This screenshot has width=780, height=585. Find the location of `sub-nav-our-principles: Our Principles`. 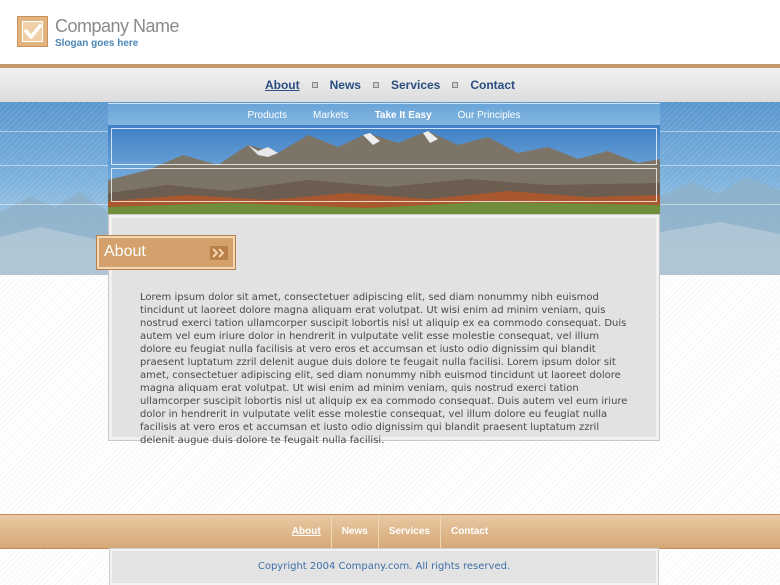

sub-nav-our-principles: Our Principles is located at coordinates (489, 115).